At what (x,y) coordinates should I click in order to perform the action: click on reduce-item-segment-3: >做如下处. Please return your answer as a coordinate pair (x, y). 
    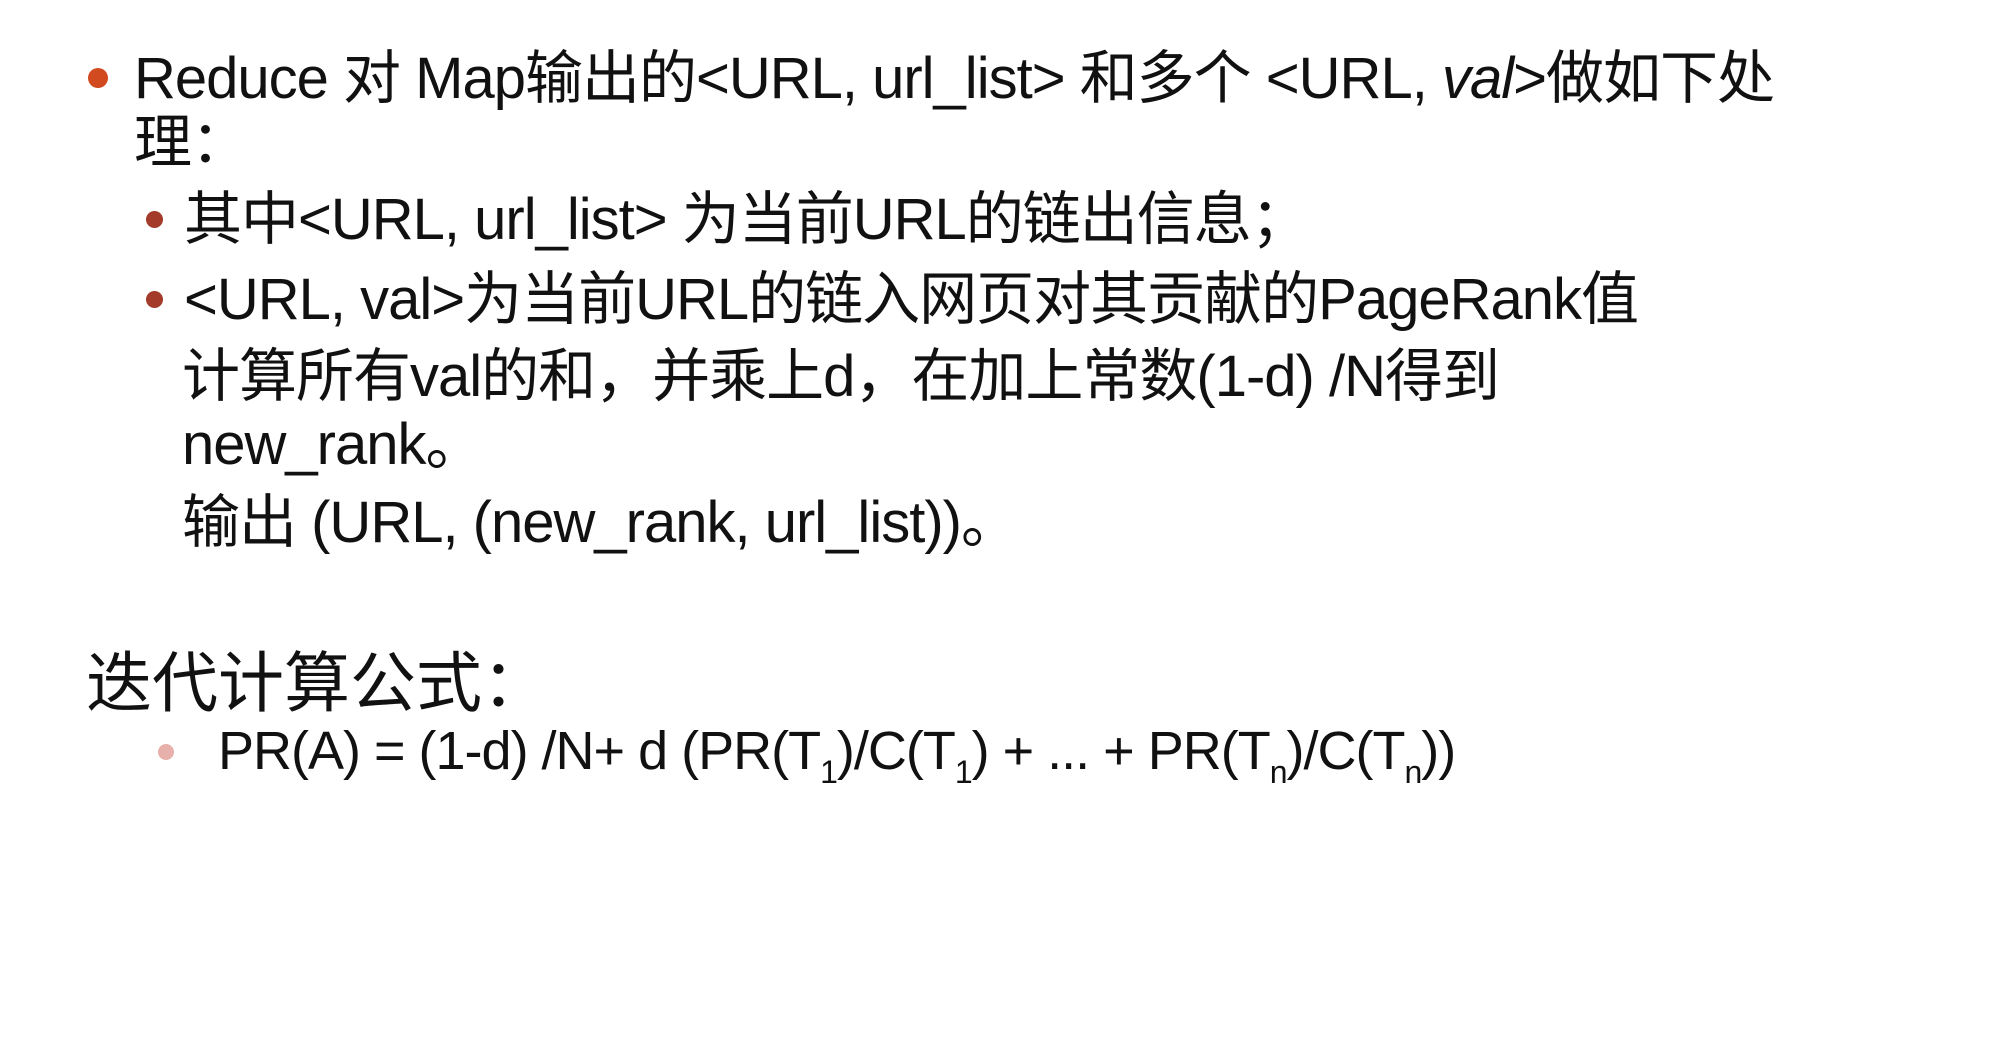
    Looking at the image, I should click on (1644, 78).